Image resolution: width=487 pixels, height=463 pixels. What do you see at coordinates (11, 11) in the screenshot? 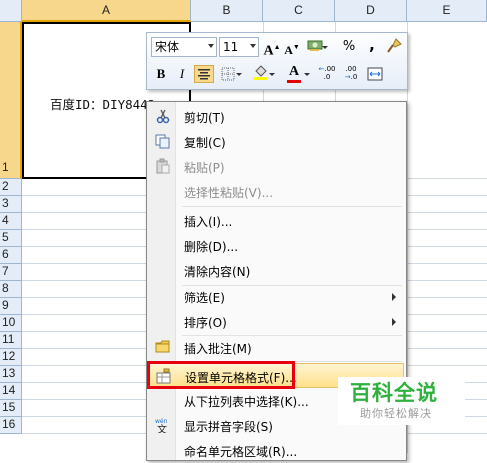
I see `select-all-corner` at bounding box center [11, 11].